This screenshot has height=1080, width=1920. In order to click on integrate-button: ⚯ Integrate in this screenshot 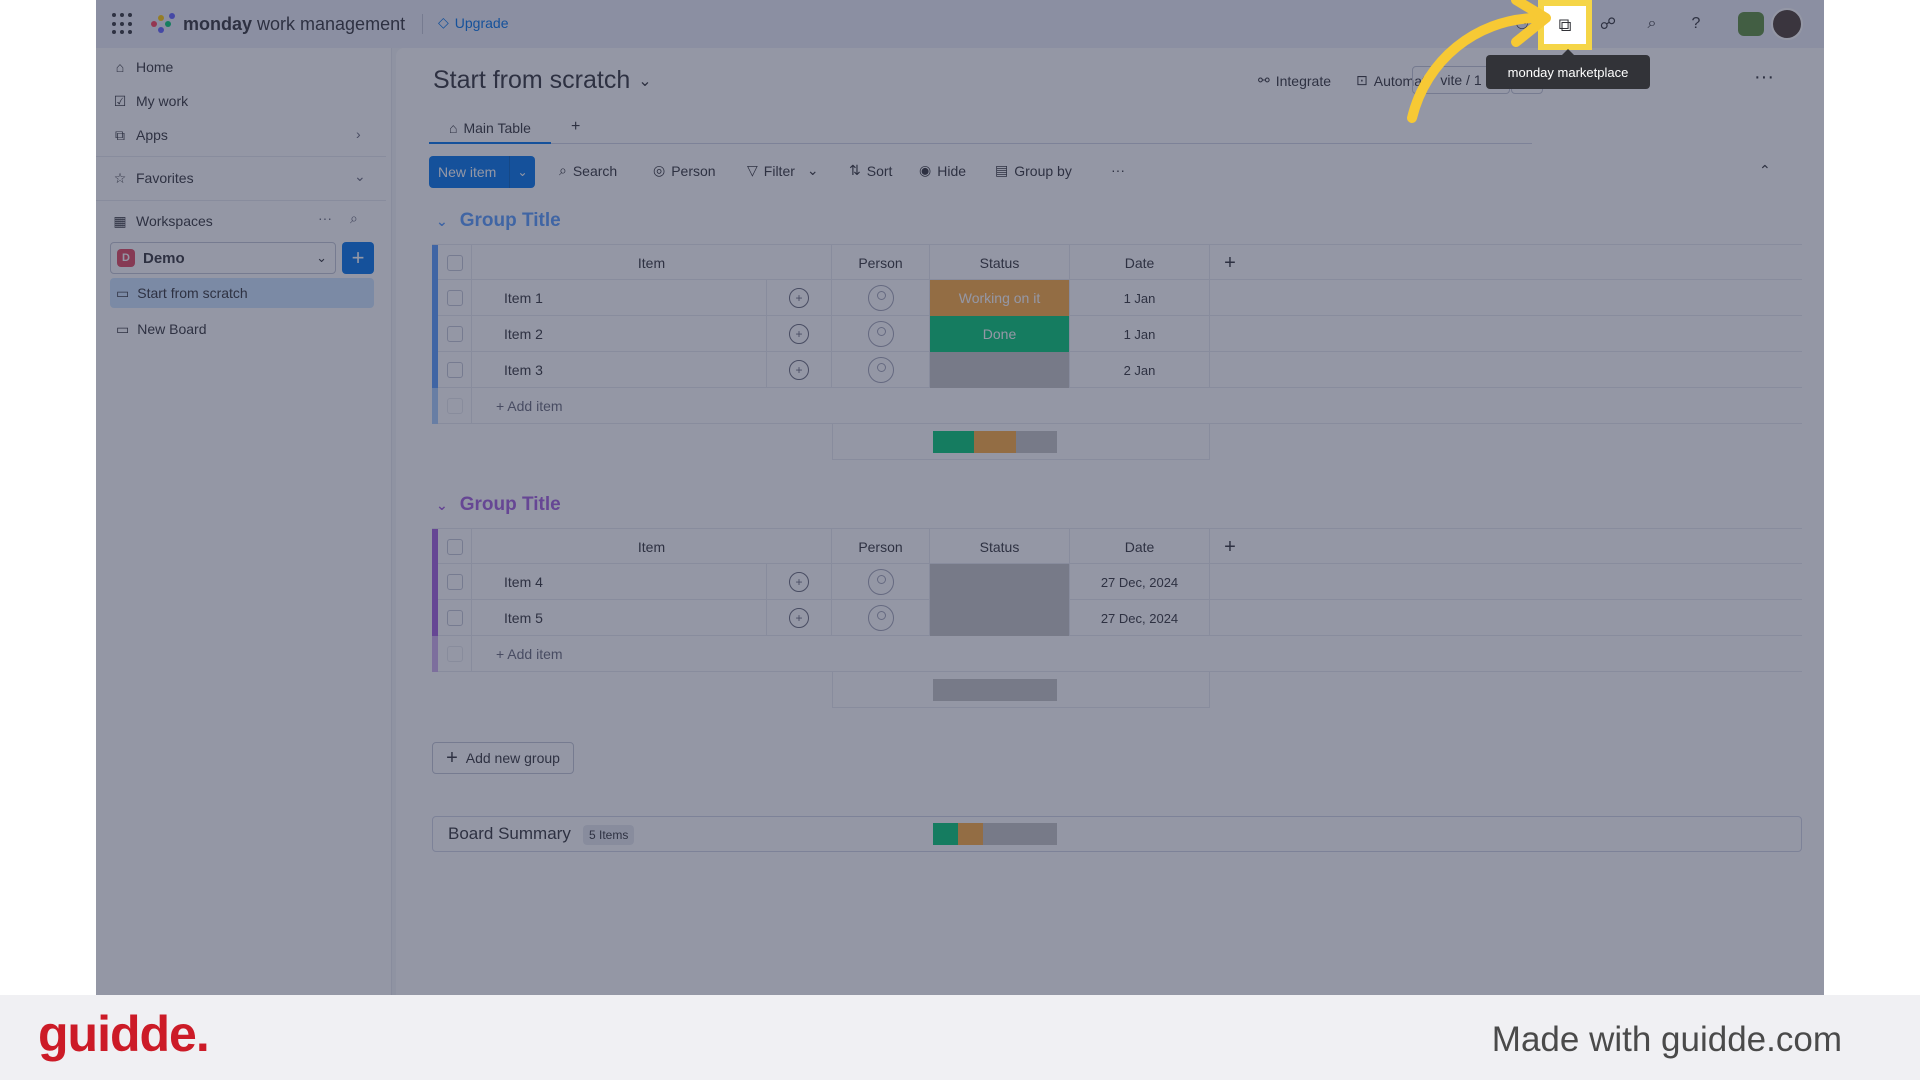, I will do `click(1294, 80)`.